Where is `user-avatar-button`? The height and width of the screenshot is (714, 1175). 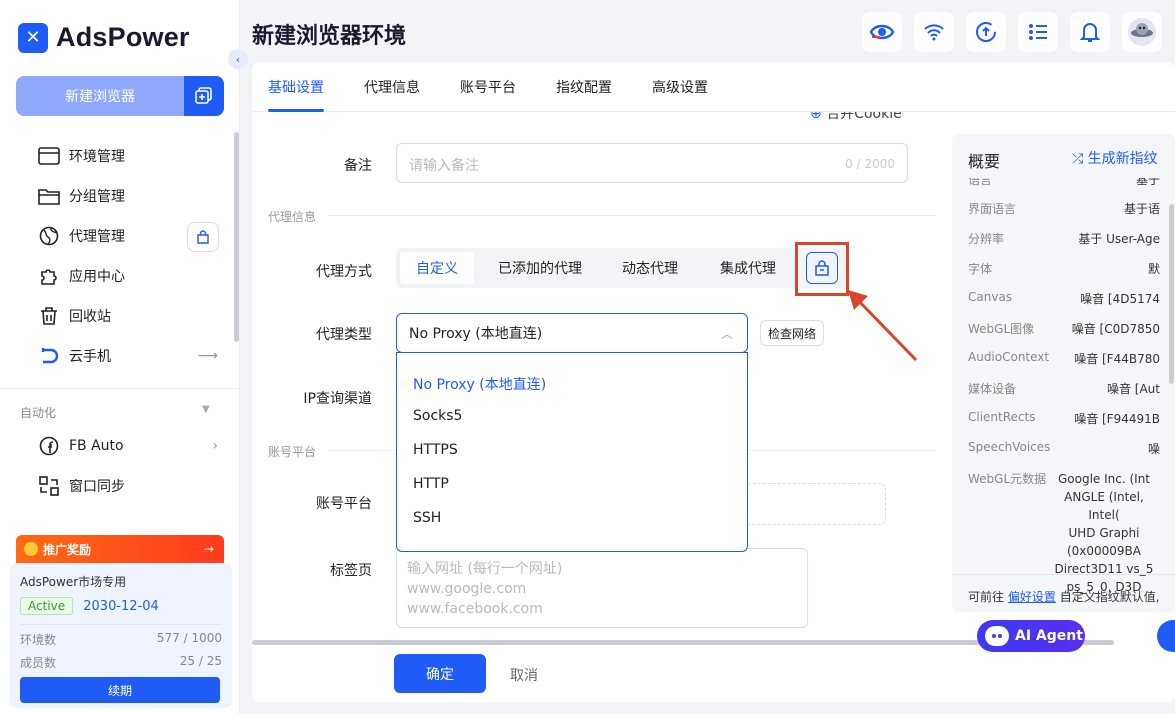
user-avatar-button is located at coordinates (1142, 32).